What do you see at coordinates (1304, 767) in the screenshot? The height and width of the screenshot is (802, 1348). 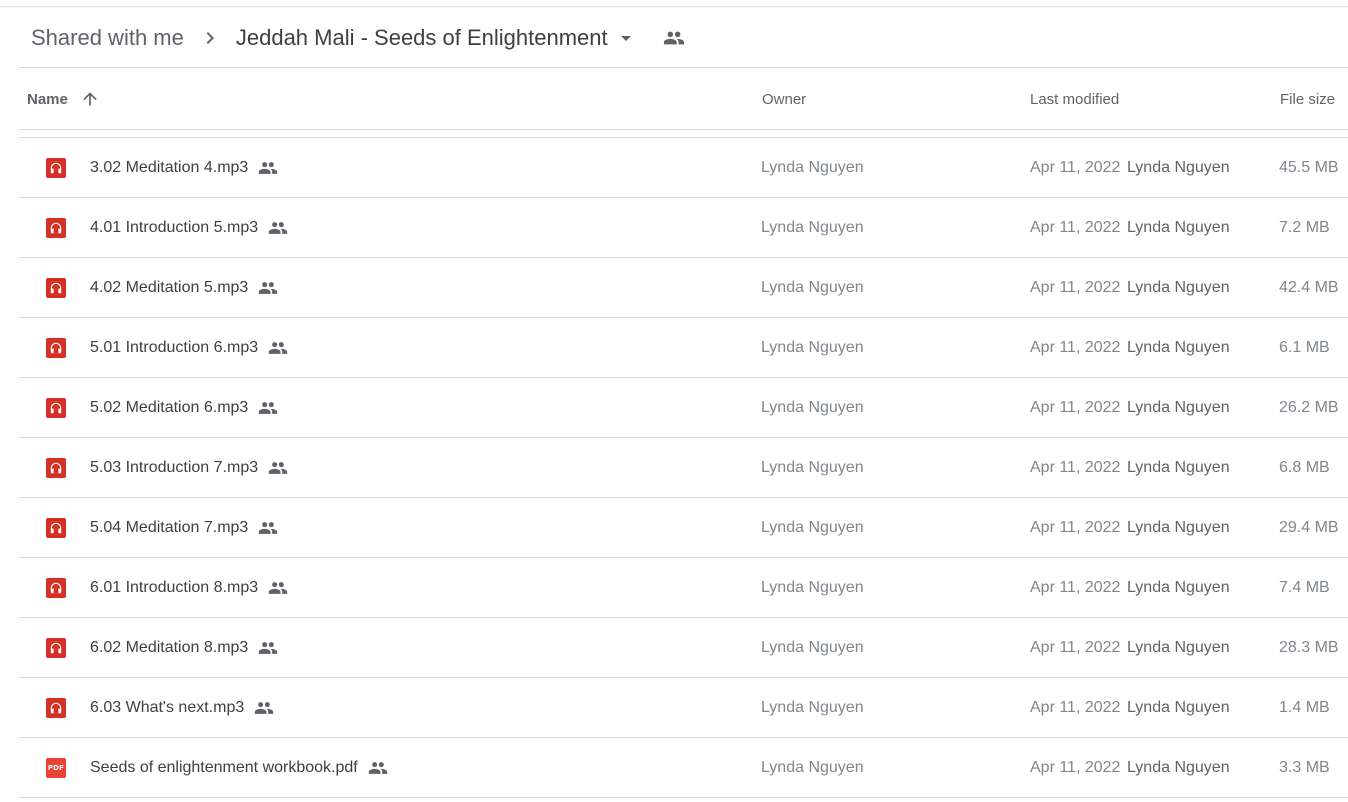 I see `file-size: 3.3 MB` at bounding box center [1304, 767].